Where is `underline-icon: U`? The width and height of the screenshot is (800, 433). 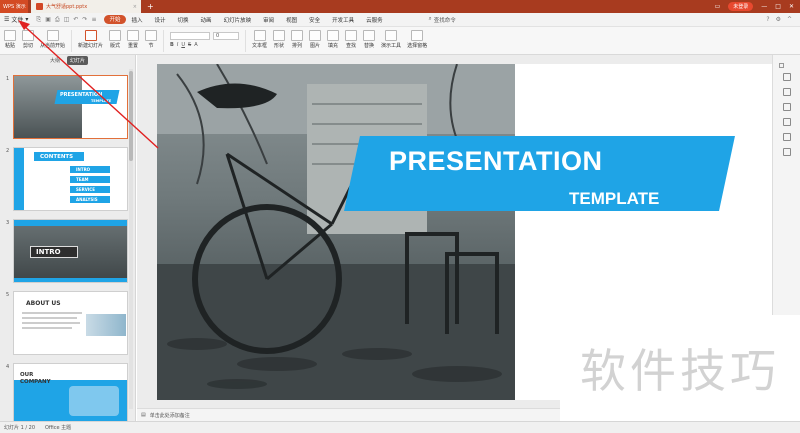
underline-icon: U is located at coordinates (183, 45).